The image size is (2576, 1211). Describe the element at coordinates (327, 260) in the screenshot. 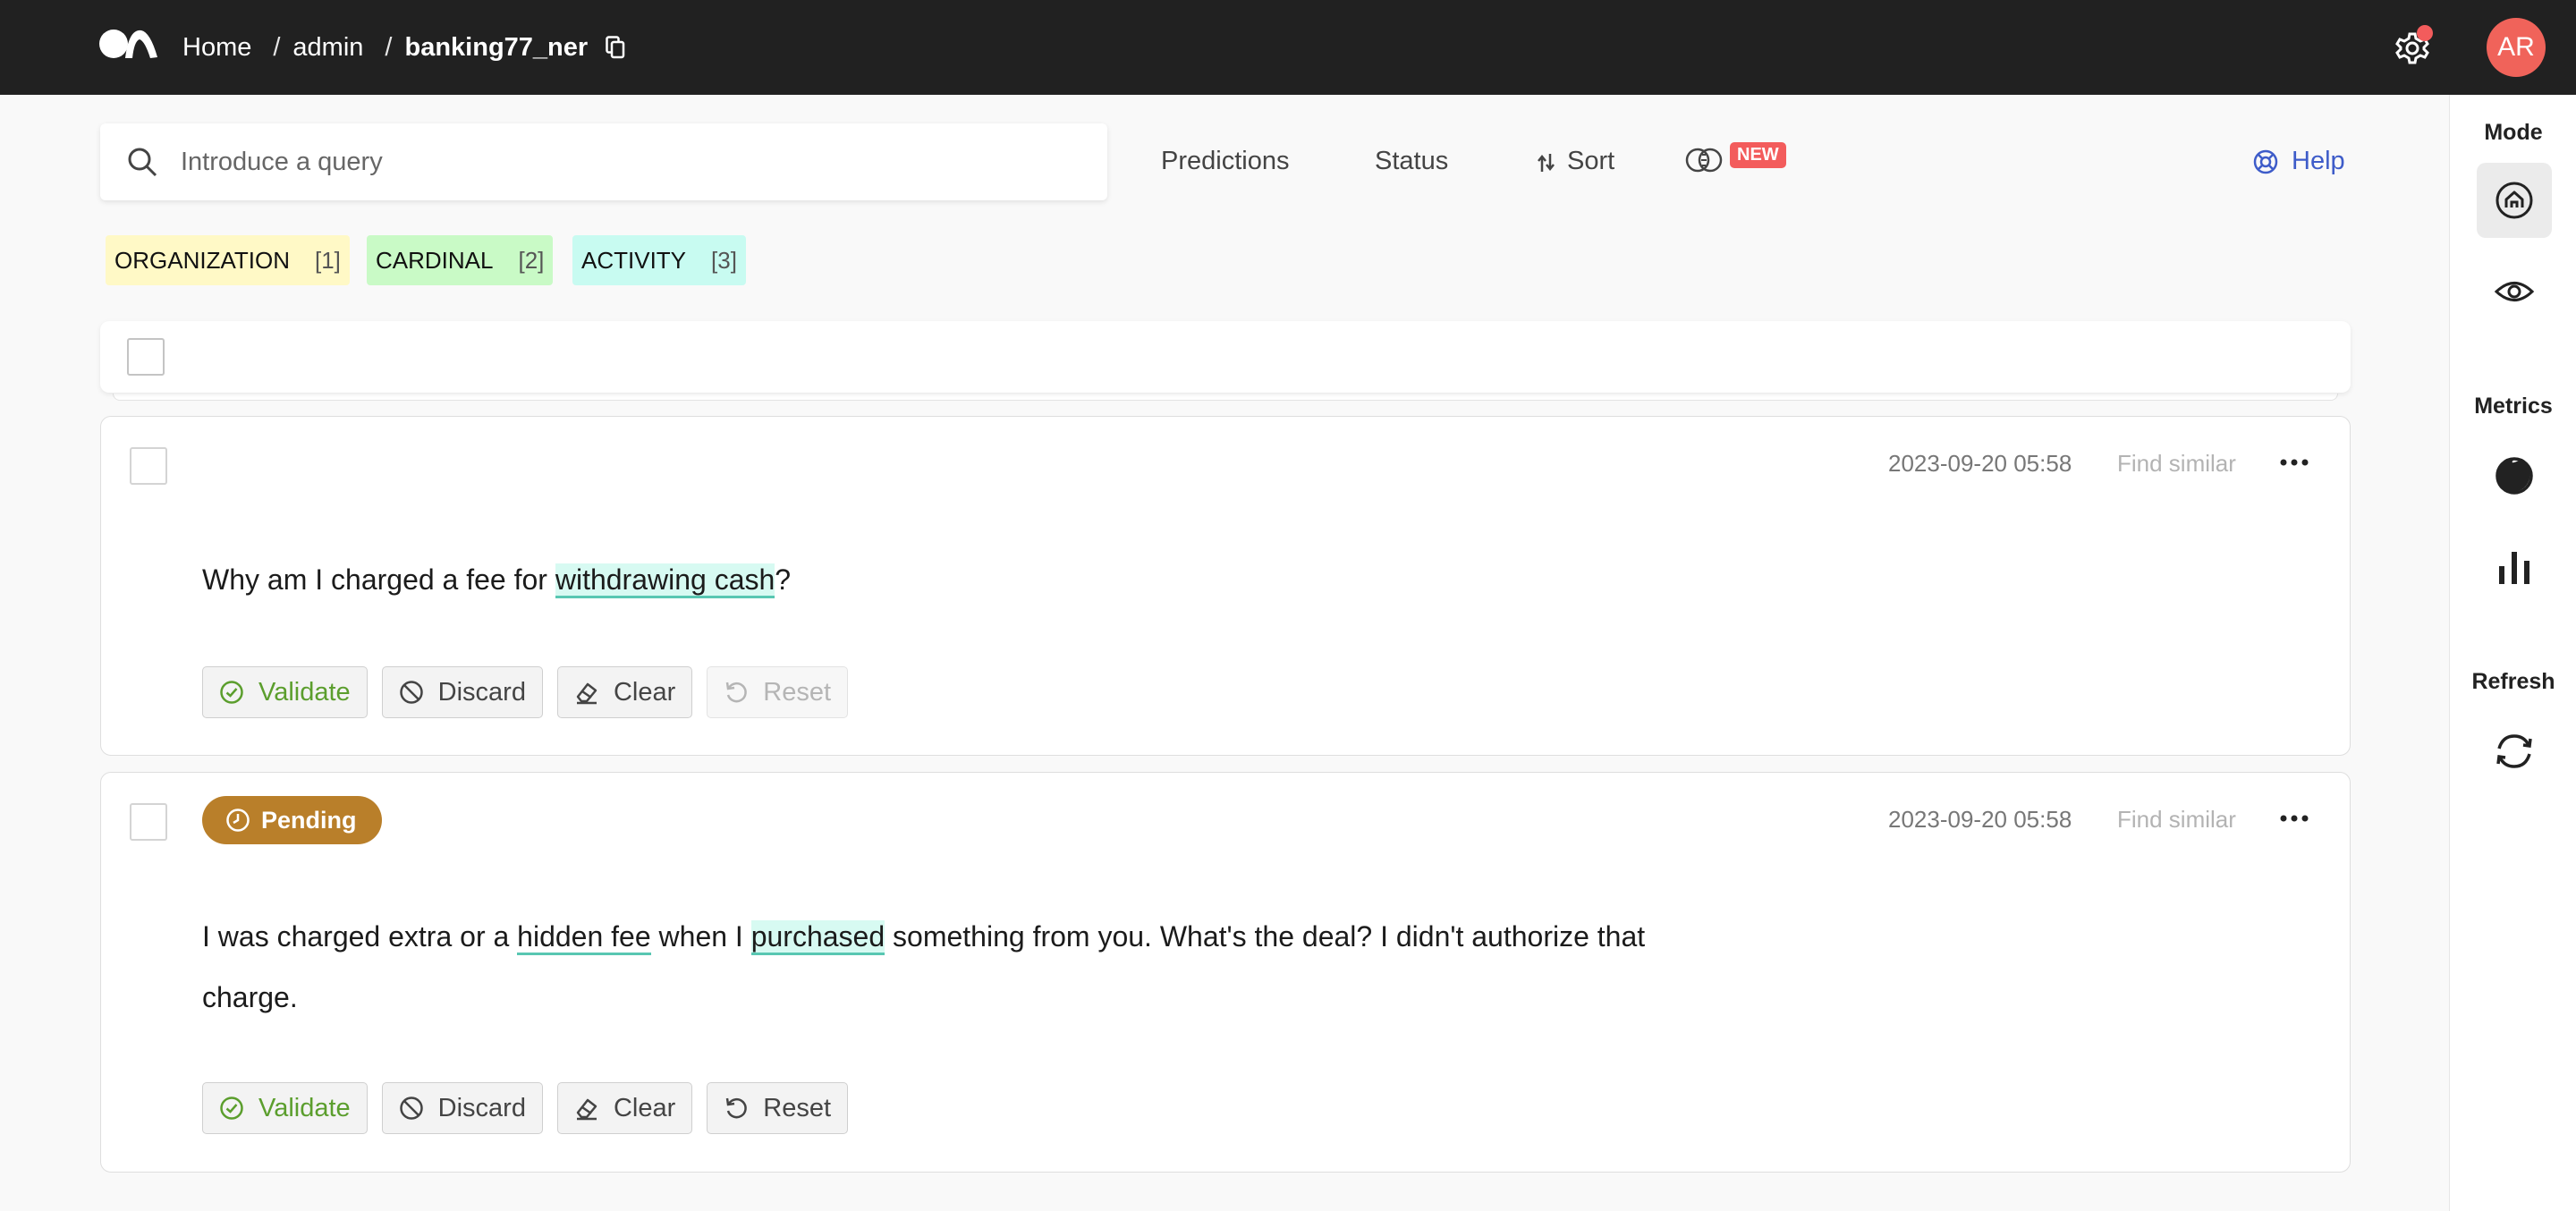

I see `label-chip-shortcut: [1]` at that location.